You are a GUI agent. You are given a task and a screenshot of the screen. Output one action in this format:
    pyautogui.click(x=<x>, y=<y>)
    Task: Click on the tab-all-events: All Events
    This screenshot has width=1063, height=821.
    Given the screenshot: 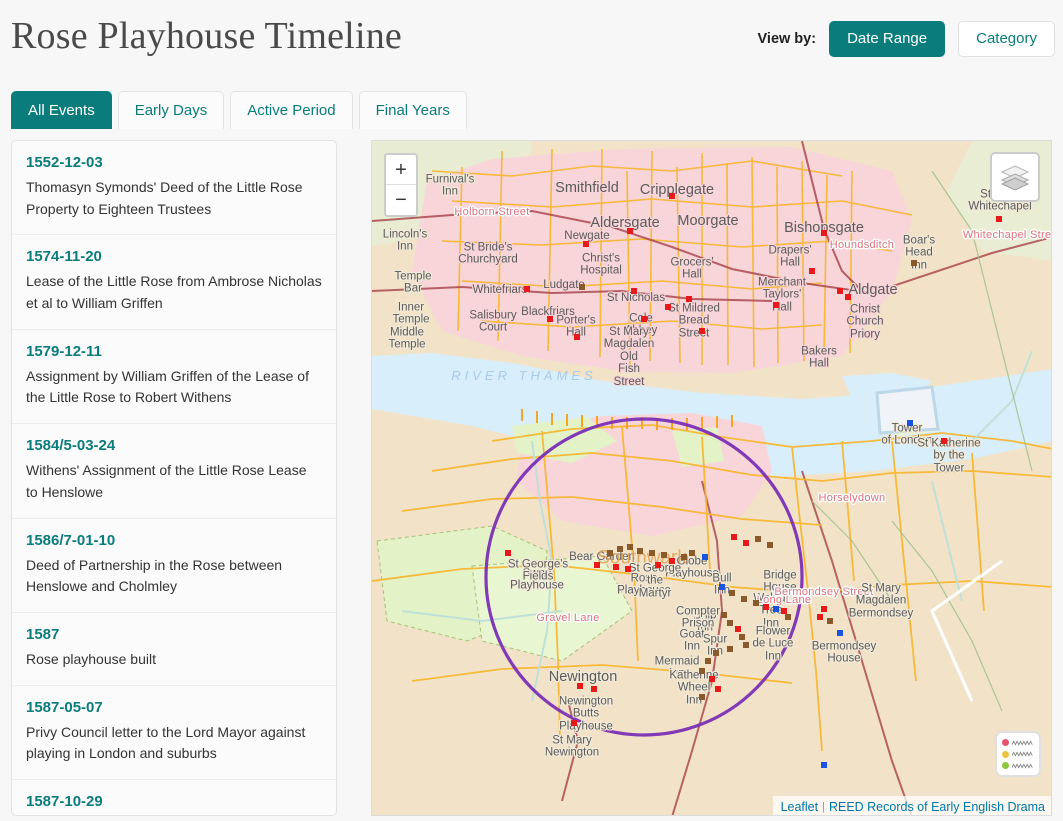 What is the action you would take?
    pyautogui.click(x=61, y=110)
    